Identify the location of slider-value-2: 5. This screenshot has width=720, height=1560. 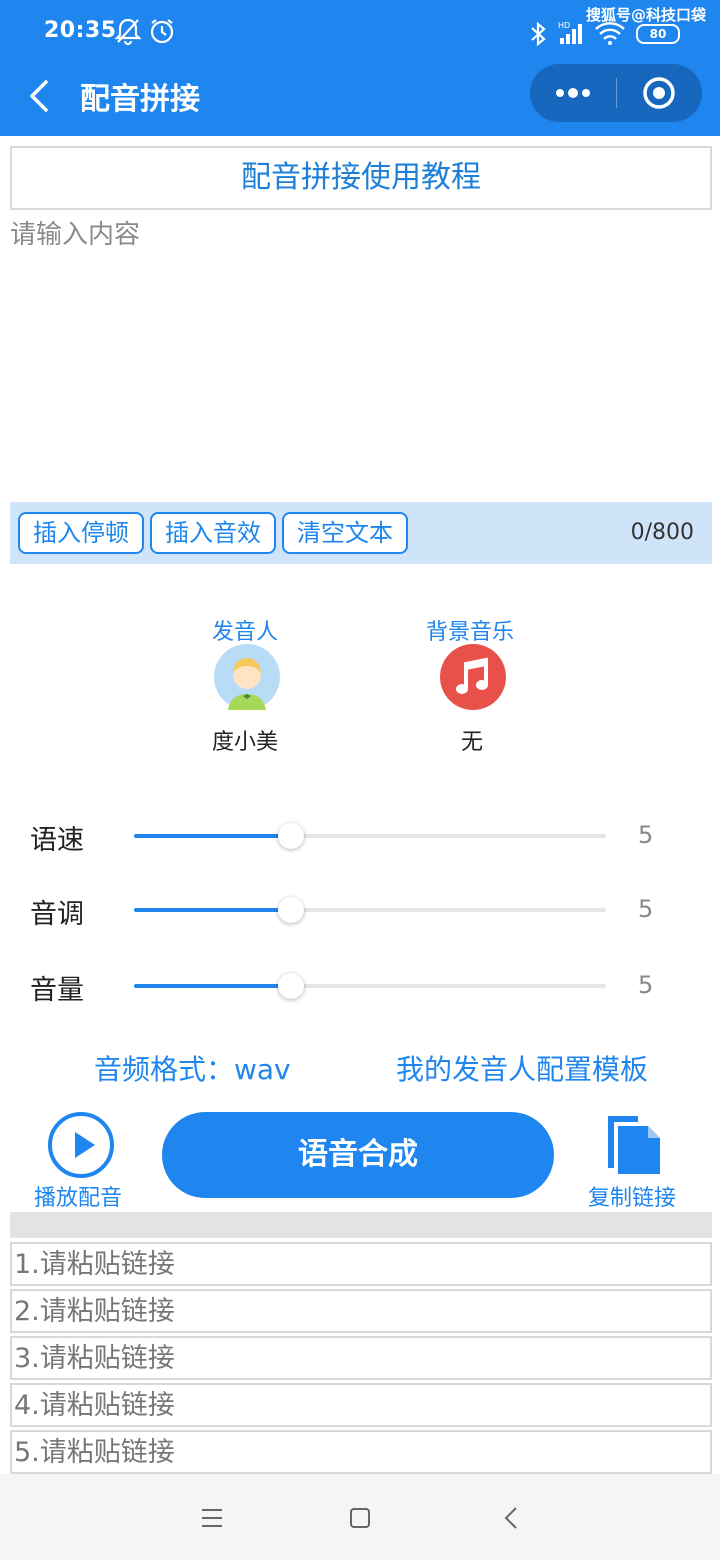
(646, 909).